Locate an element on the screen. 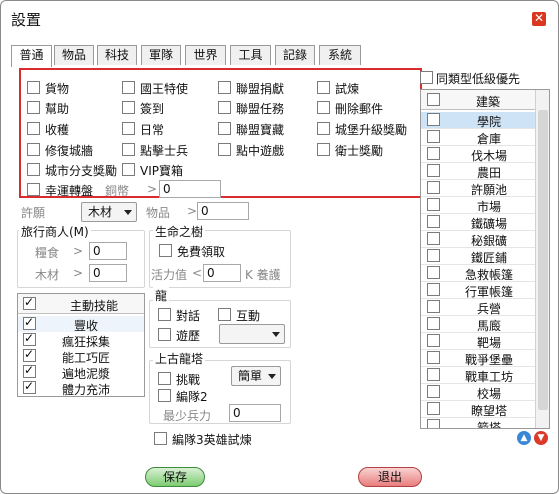 The image size is (559, 494). building-row: 鐵匠鋪 is located at coordinates (478, 256).